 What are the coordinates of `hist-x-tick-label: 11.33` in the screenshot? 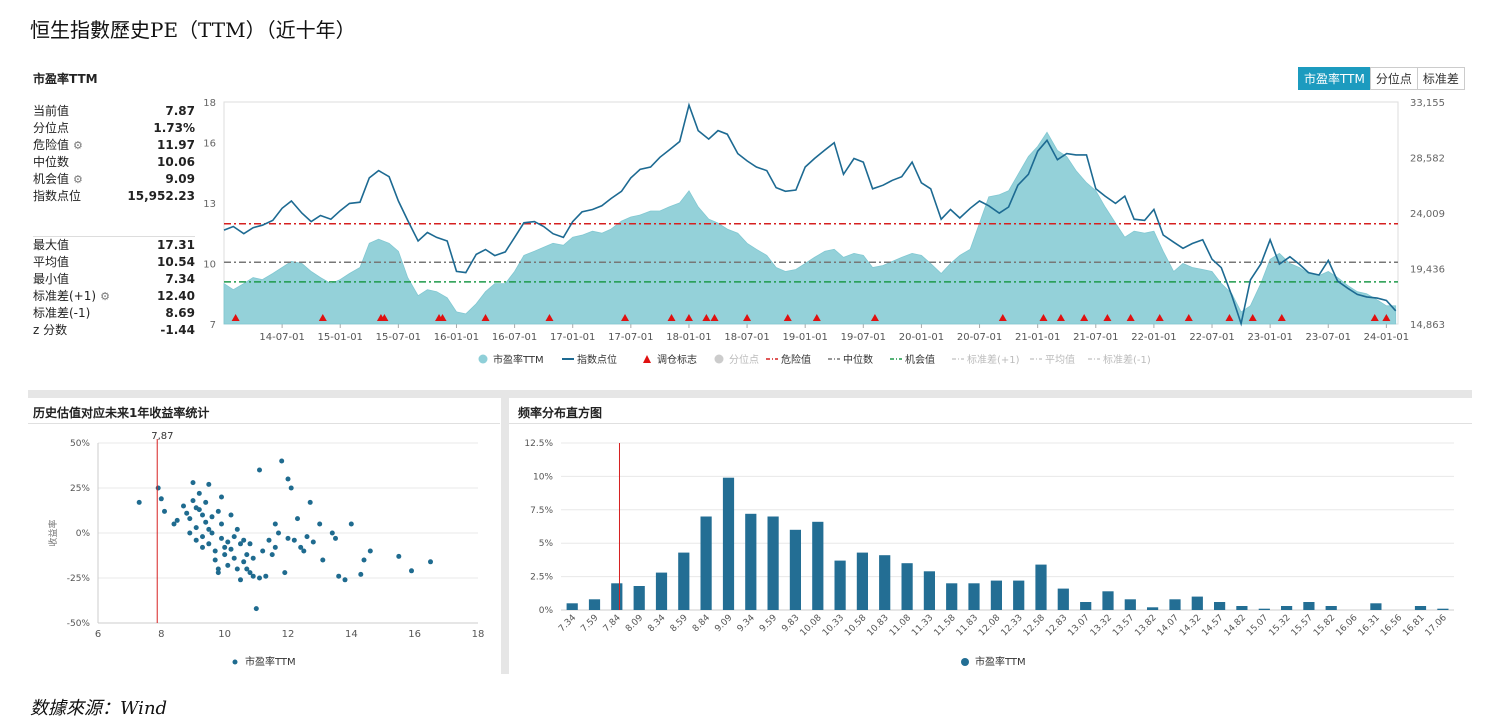 It's located at (922, 625).